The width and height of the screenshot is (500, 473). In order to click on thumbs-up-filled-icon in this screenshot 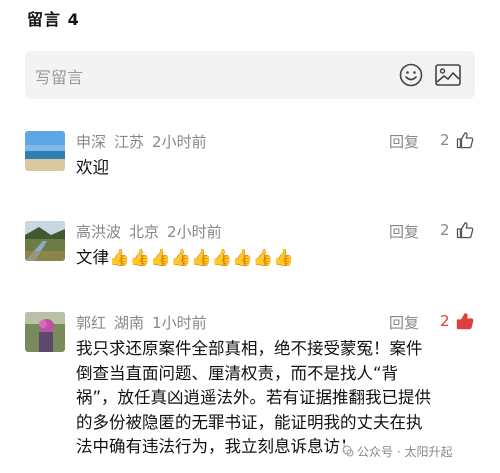, I will do `click(465, 321)`.